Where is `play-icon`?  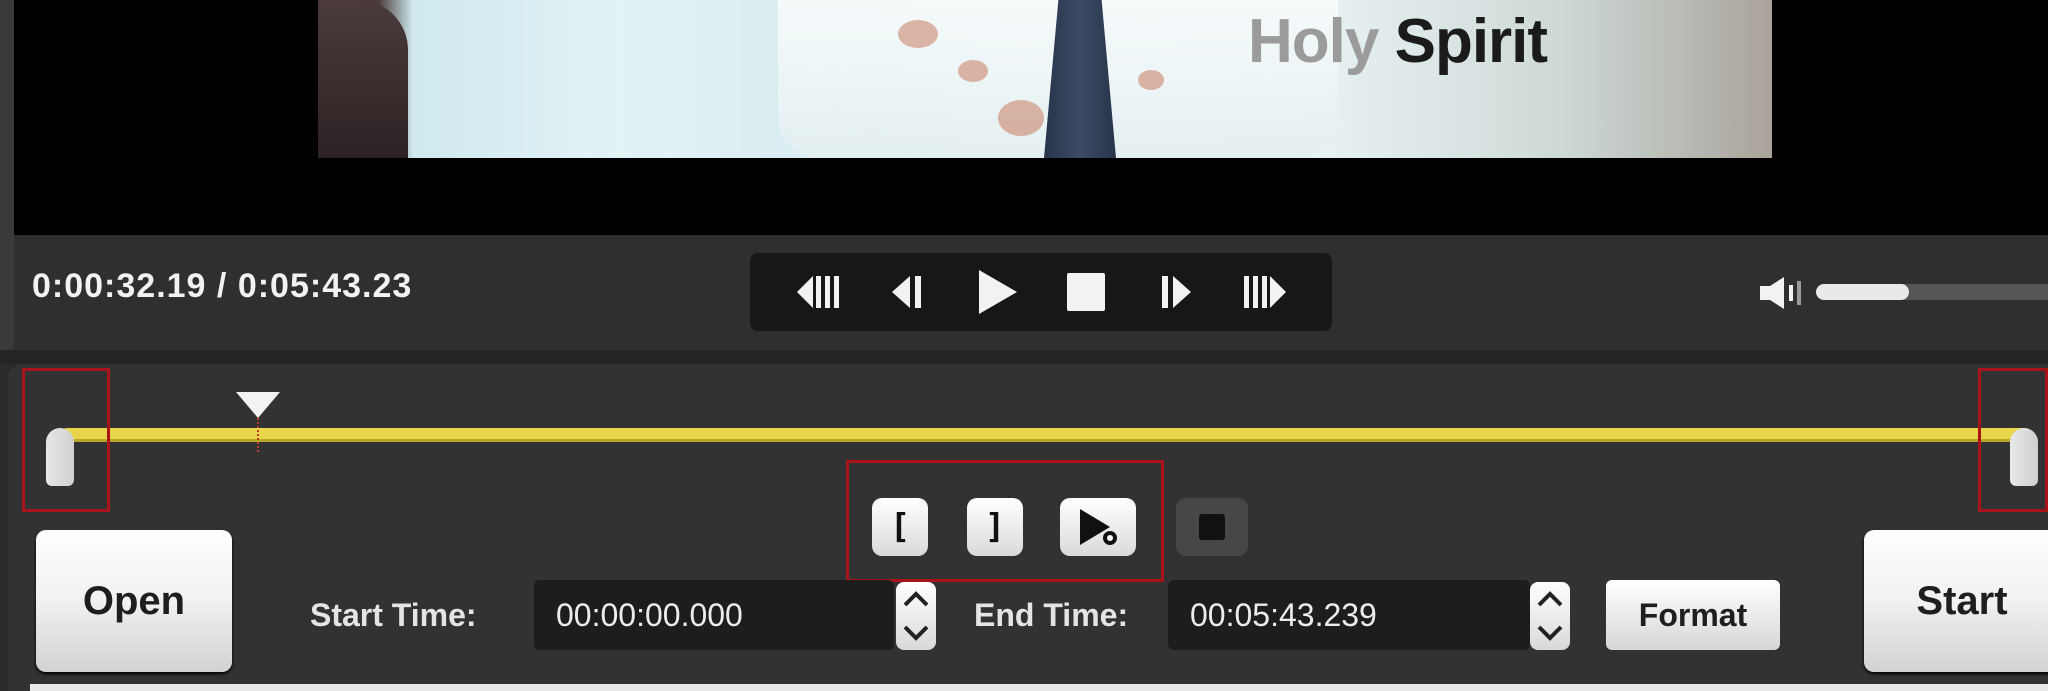
play-icon is located at coordinates (997, 292).